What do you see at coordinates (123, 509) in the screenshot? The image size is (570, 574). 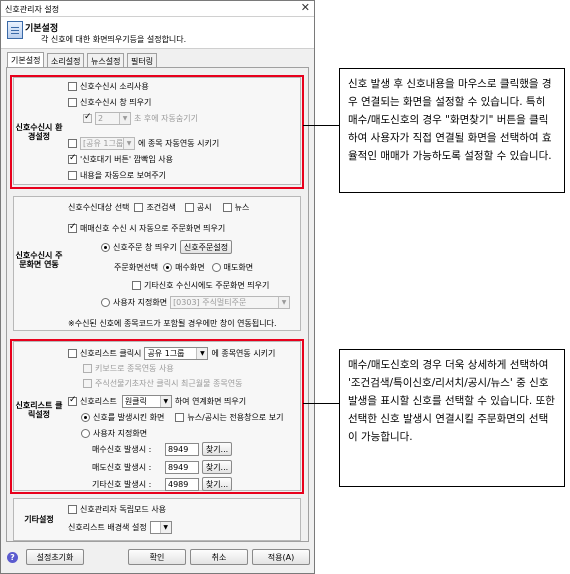 I see `standalone-label: 신호관리자 독립모드 사용` at bounding box center [123, 509].